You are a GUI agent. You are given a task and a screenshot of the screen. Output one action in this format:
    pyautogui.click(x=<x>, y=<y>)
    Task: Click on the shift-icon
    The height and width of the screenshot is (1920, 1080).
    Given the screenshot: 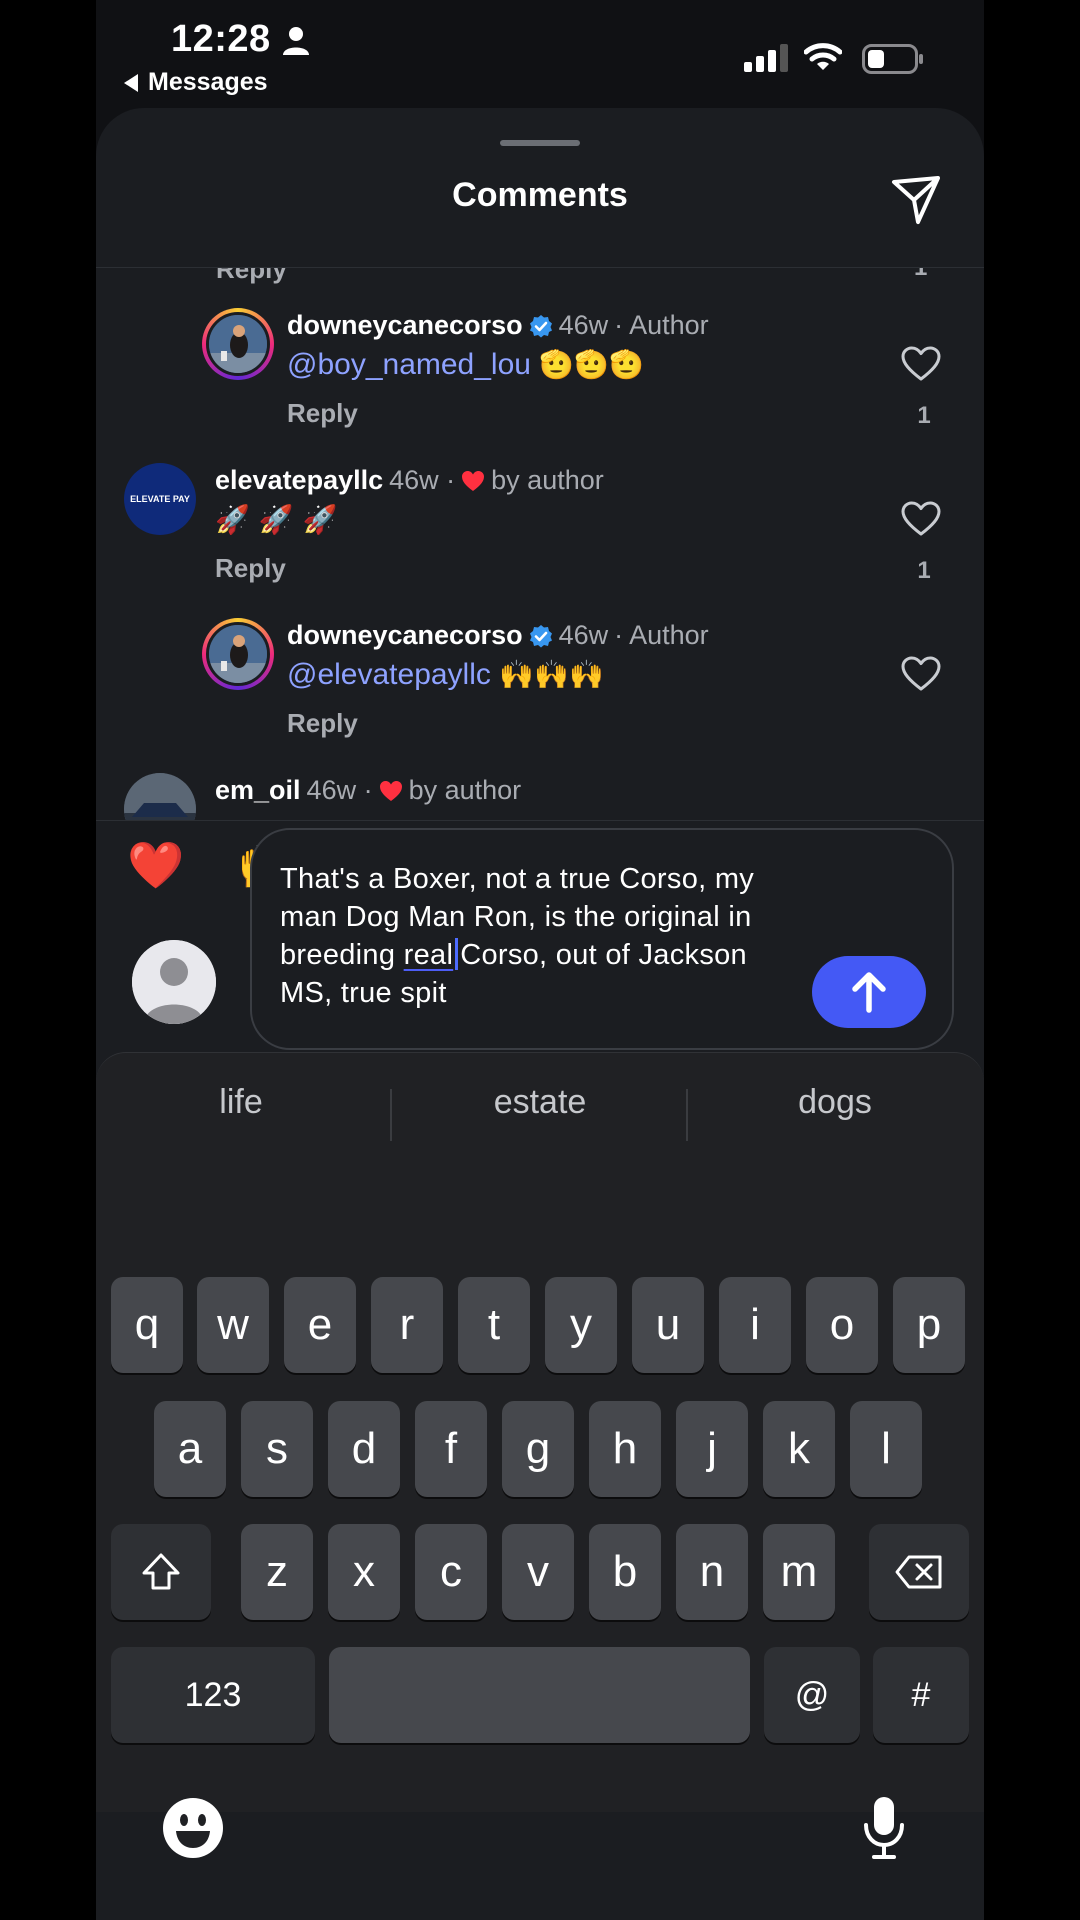 What is the action you would take?
    pyautogui.click(x=161, y=1571)
    